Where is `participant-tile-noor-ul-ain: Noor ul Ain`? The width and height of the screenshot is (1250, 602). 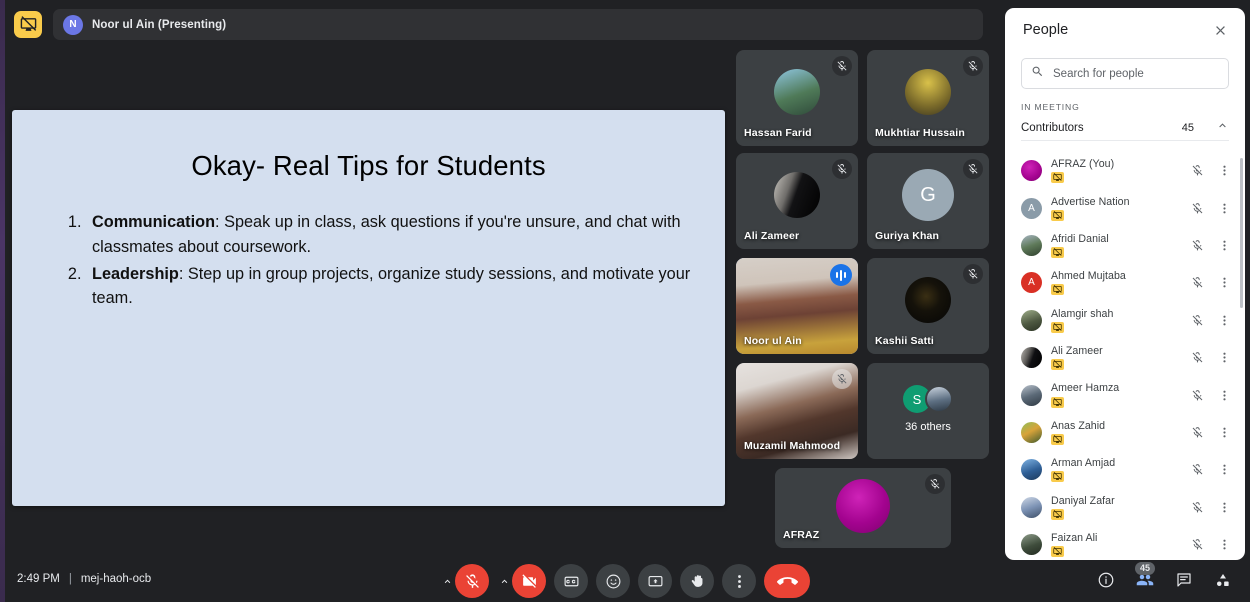
participant-tile-noor-ul-ain: Noor ul Ain is located at coordinates (797, 306).